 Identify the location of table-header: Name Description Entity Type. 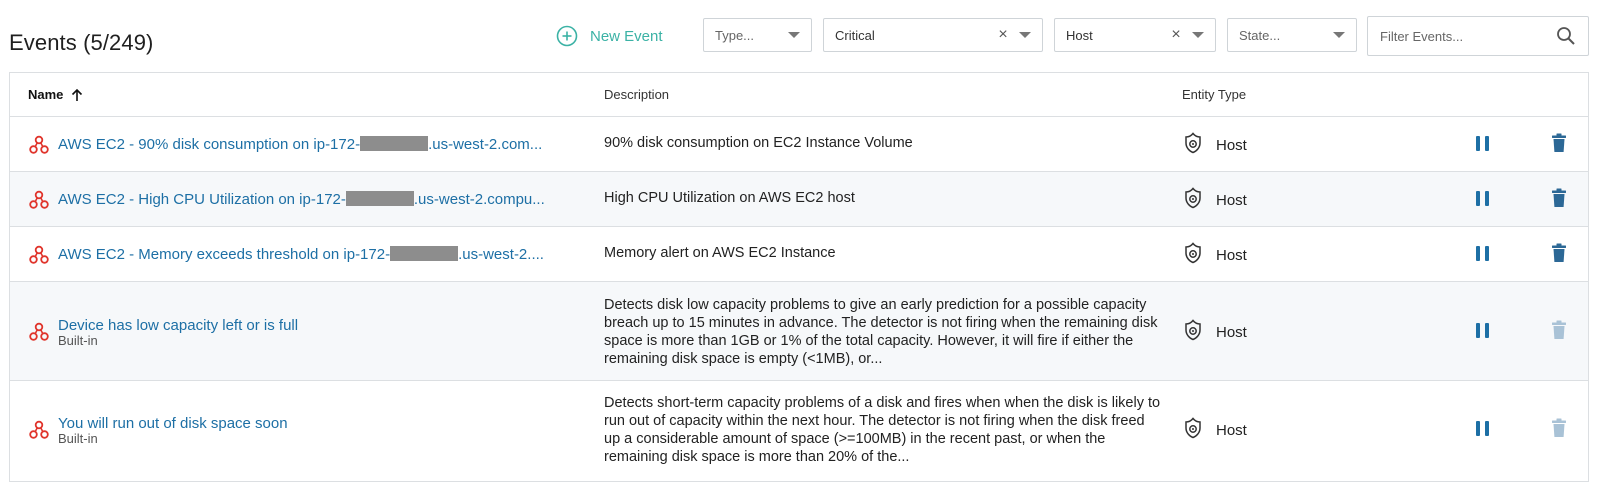
(799, 95).